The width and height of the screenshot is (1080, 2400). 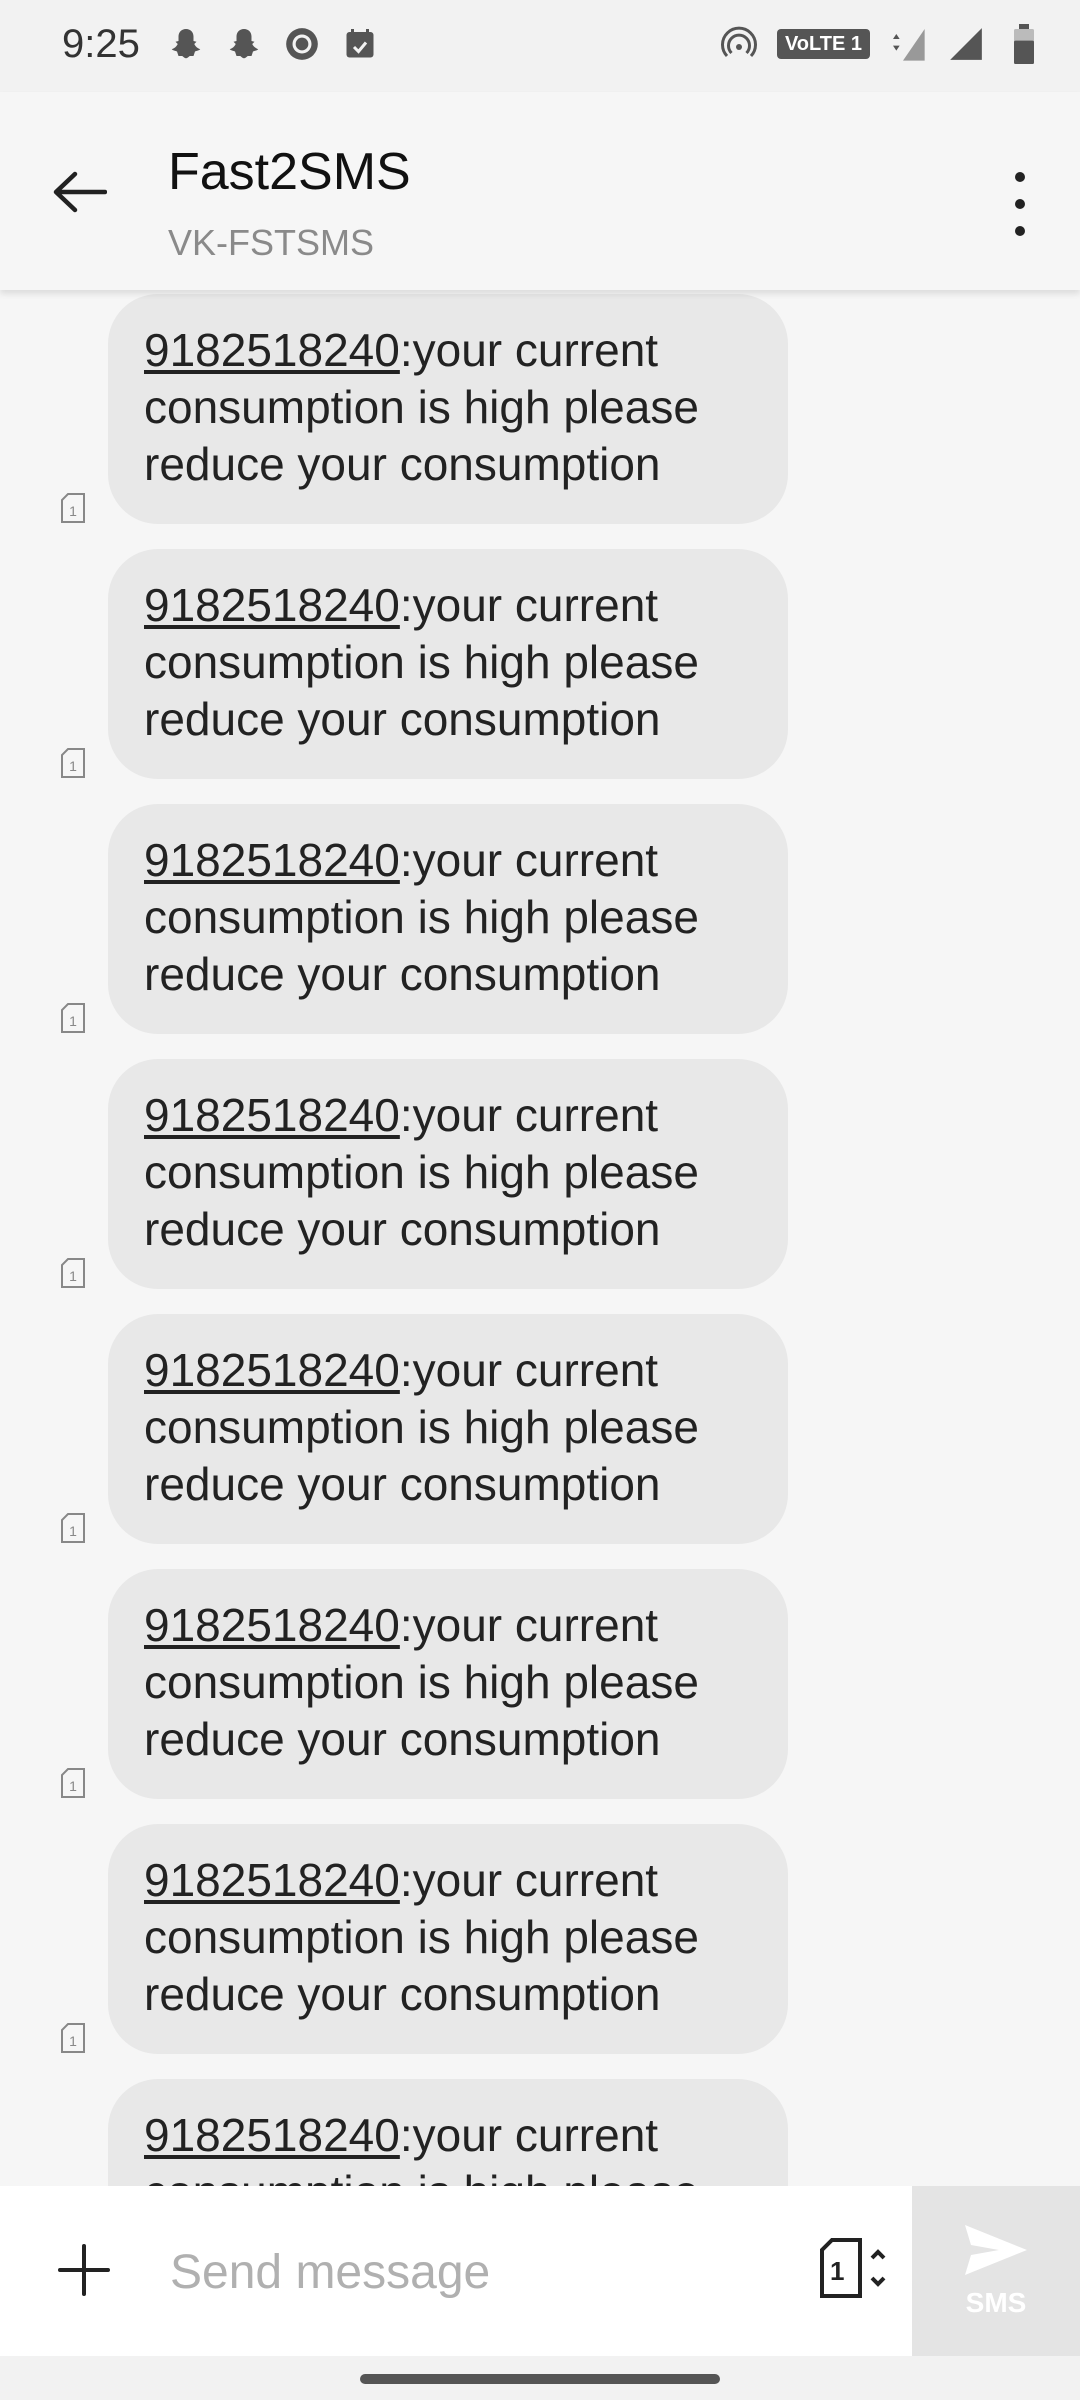 I want to click on send-button: SMS, so click(x=996, y=2271).